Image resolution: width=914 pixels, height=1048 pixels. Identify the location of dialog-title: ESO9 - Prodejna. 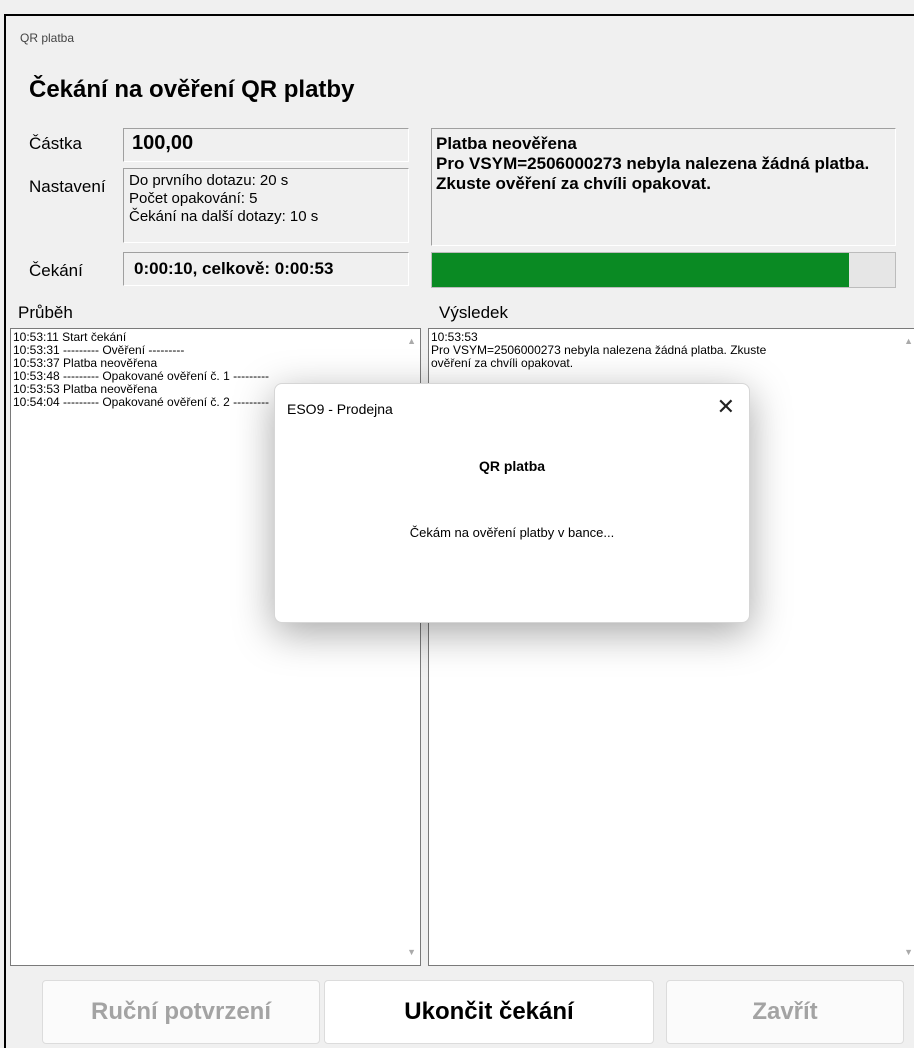
(340, 409).